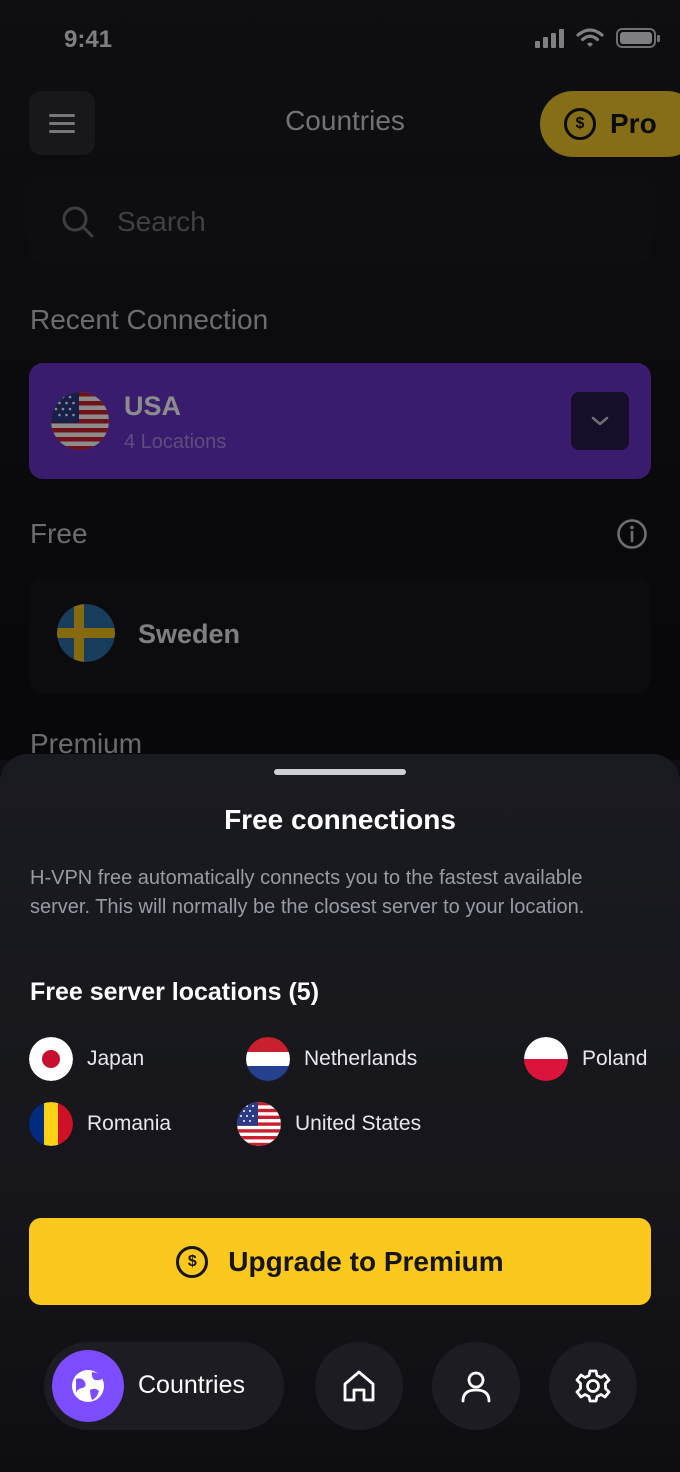  What do you see at coordinates (366, 1261) in the screenshot?
I see `upgrade-label: Upgrade to Premium` at bounding box center [366, 1261].